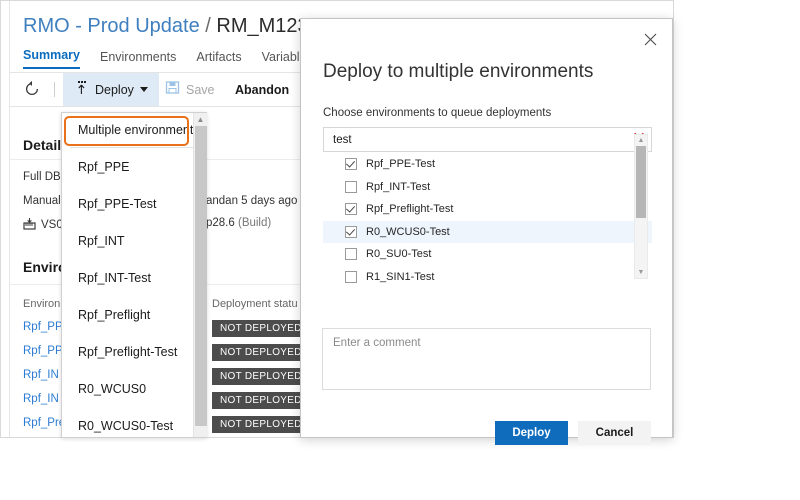  I want to click on list-item-label: Rpf_PPE-Test, so click(401, 164).